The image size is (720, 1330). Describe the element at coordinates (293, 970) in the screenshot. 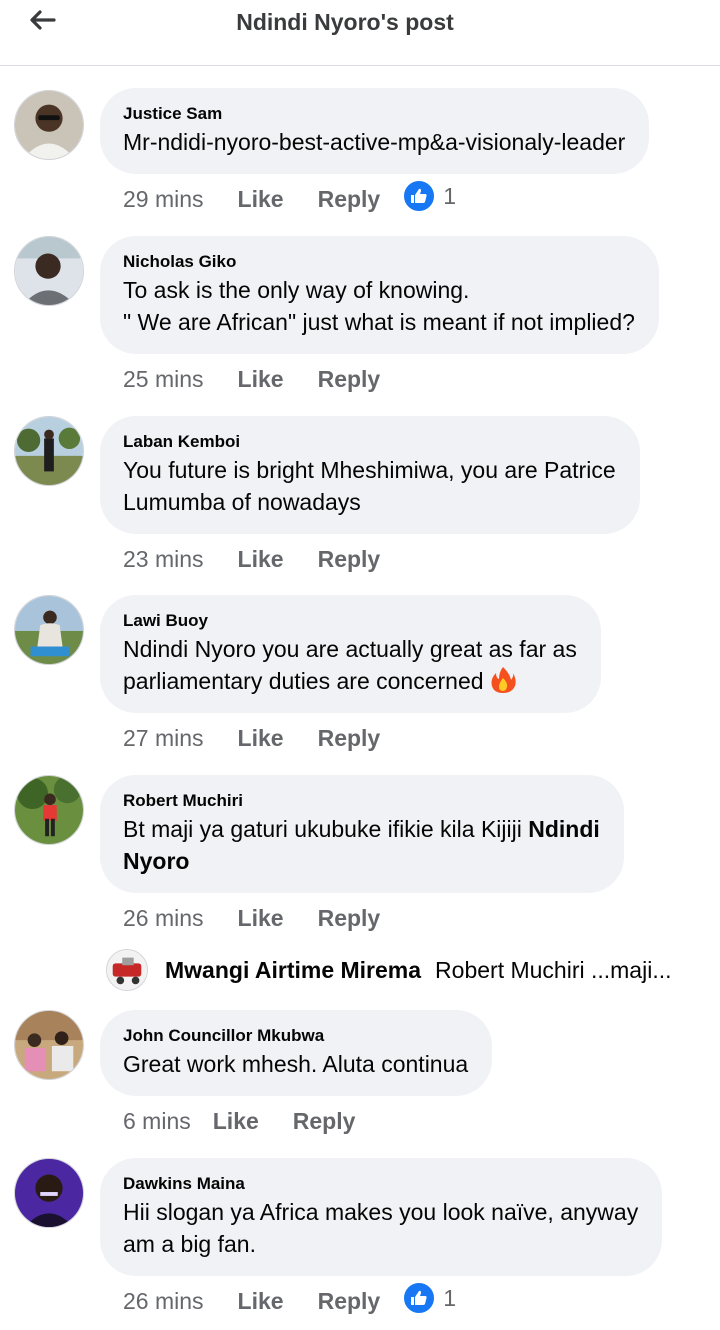

I see `reply-author: Mwangi Airtime Mirema` at that location.